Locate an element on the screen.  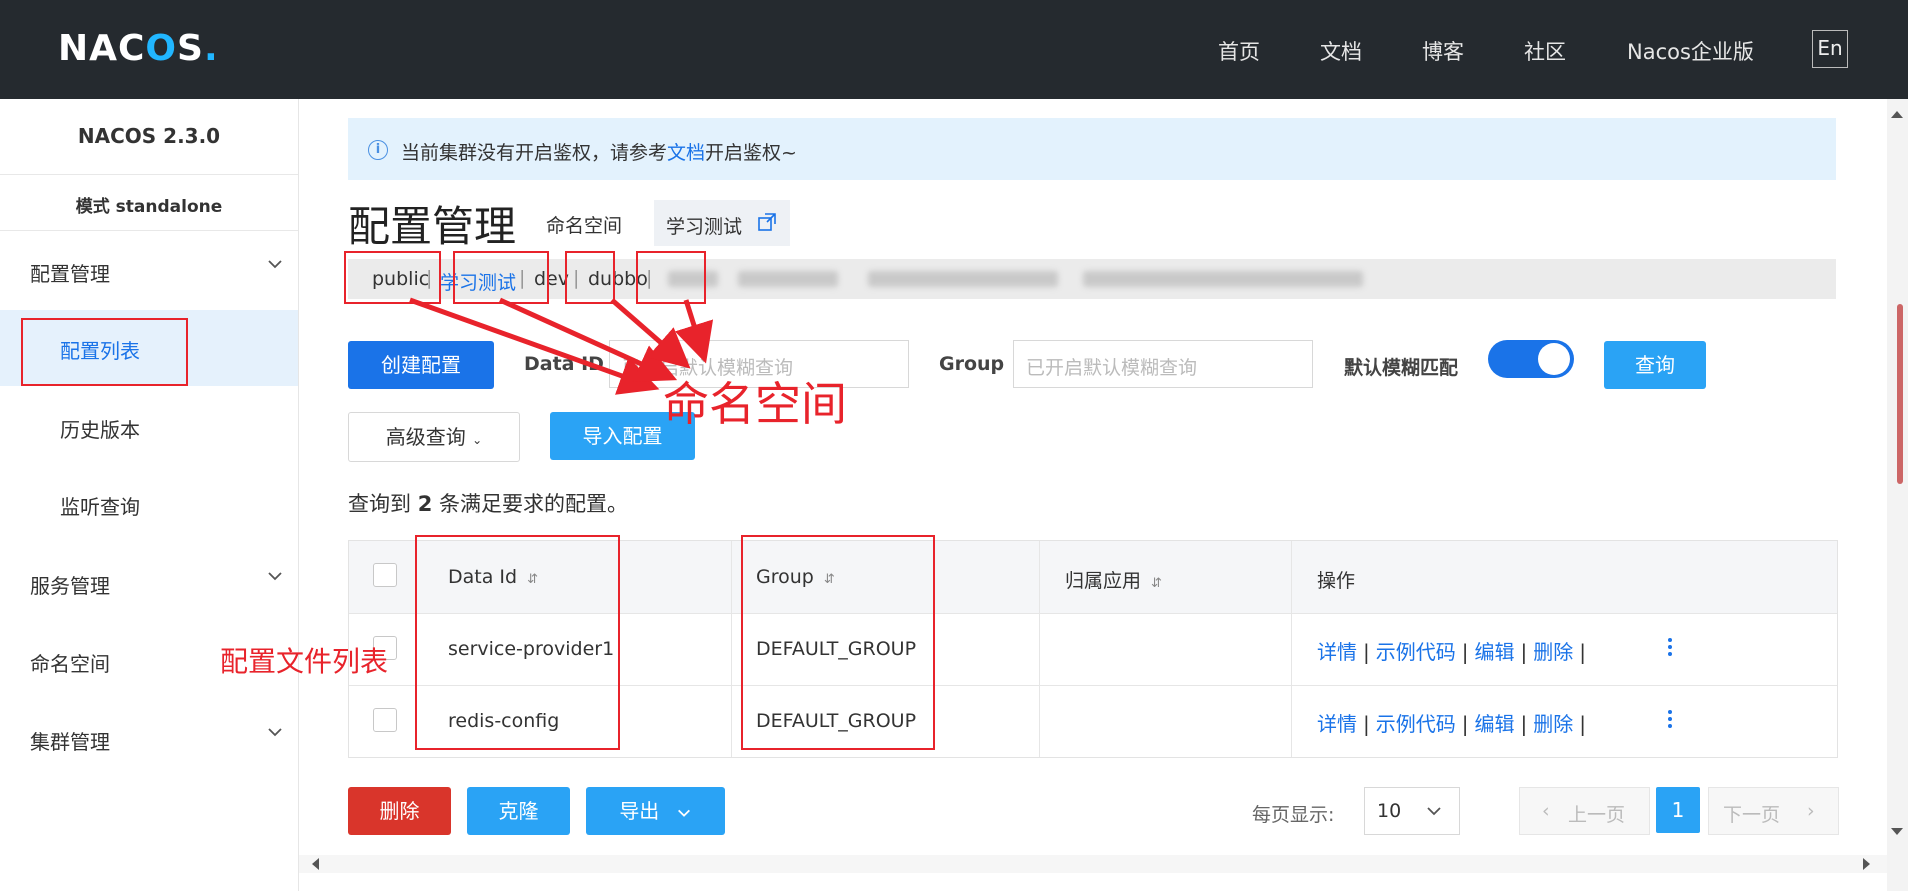
annotation-arrows is located at coordinates (561, 346).